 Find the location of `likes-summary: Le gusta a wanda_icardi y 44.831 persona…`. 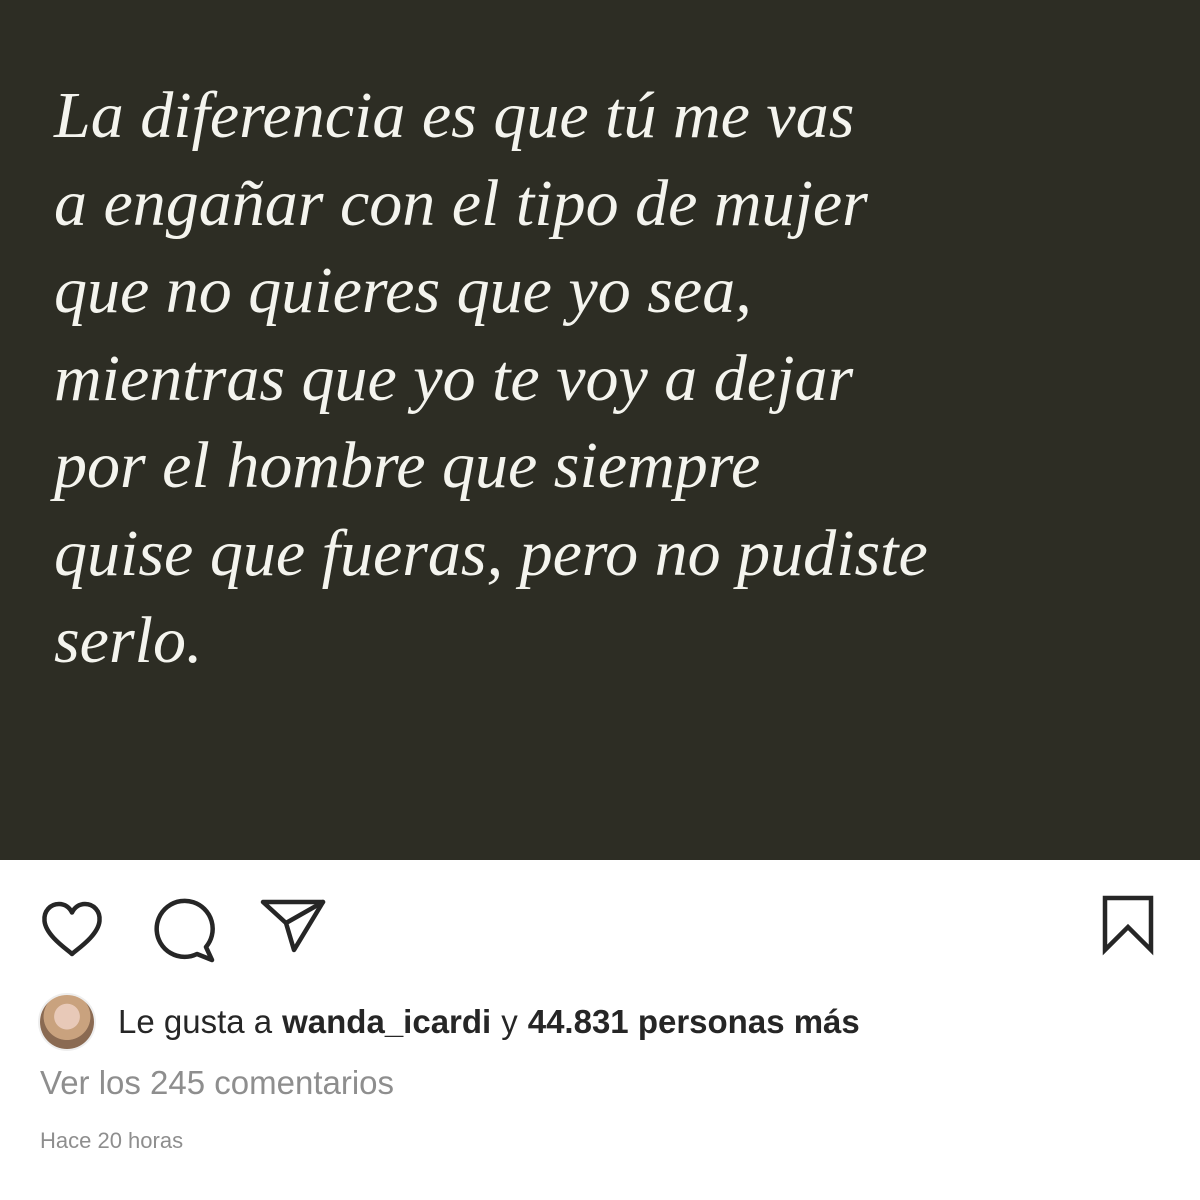

likes-summary: Le gusta a wanda_icardi y 44.831 persona… is located at coordinates (450, 1022).